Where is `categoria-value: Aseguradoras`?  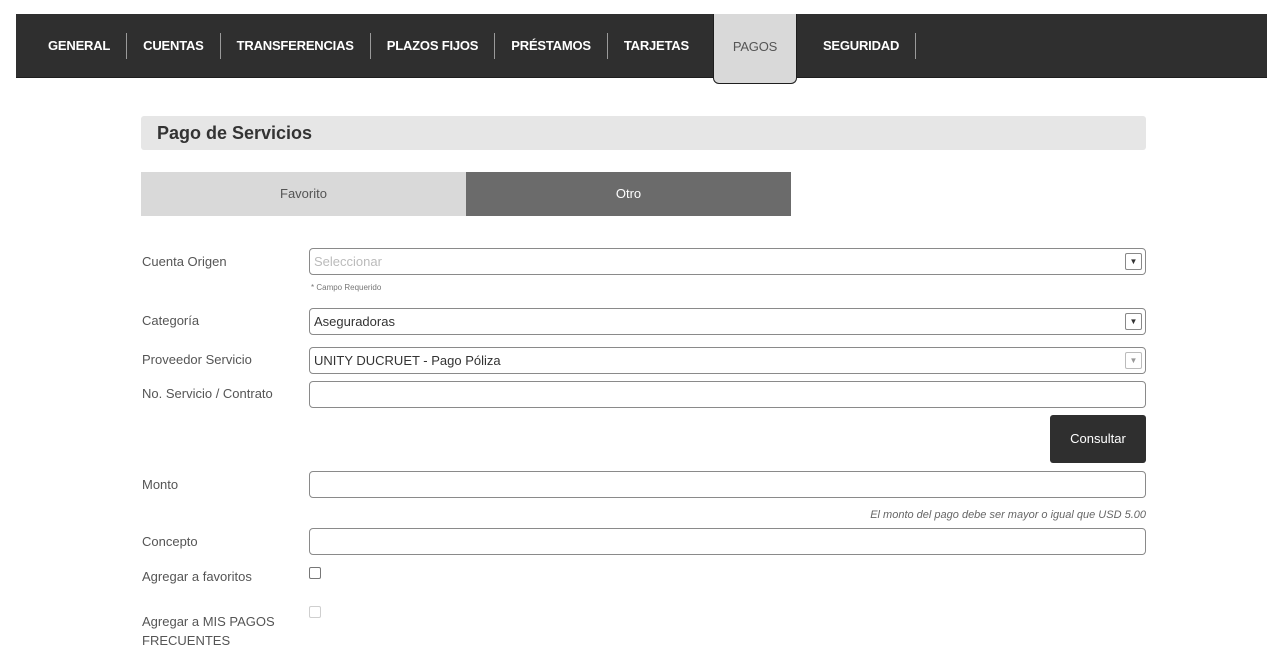
categoria-value: Aseguradoras is located at coordinates (354, 321).